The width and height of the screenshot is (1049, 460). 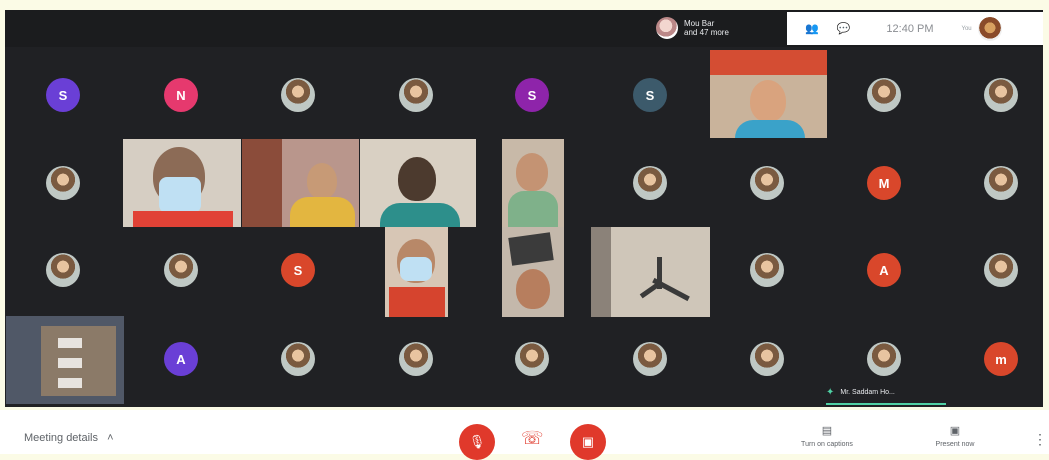 What do you see at coordinates (812, 28) in the screenshot?
I see `participants-icon: 👥` at bounding box center [812, 28].